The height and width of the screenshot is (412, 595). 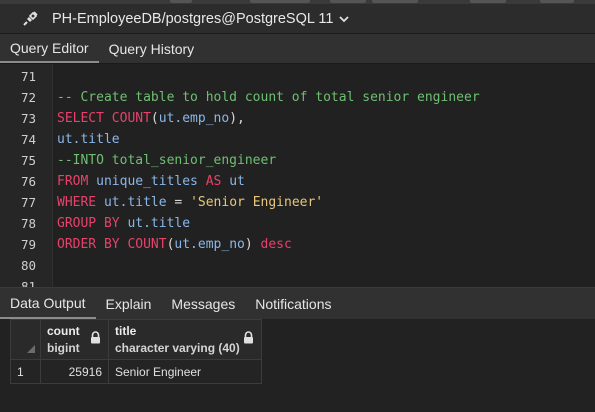 What do you see at coordinates (293, 303) in the screenshot?
I see `tab-notifications: Notifications` at bounding box center [293, 303].